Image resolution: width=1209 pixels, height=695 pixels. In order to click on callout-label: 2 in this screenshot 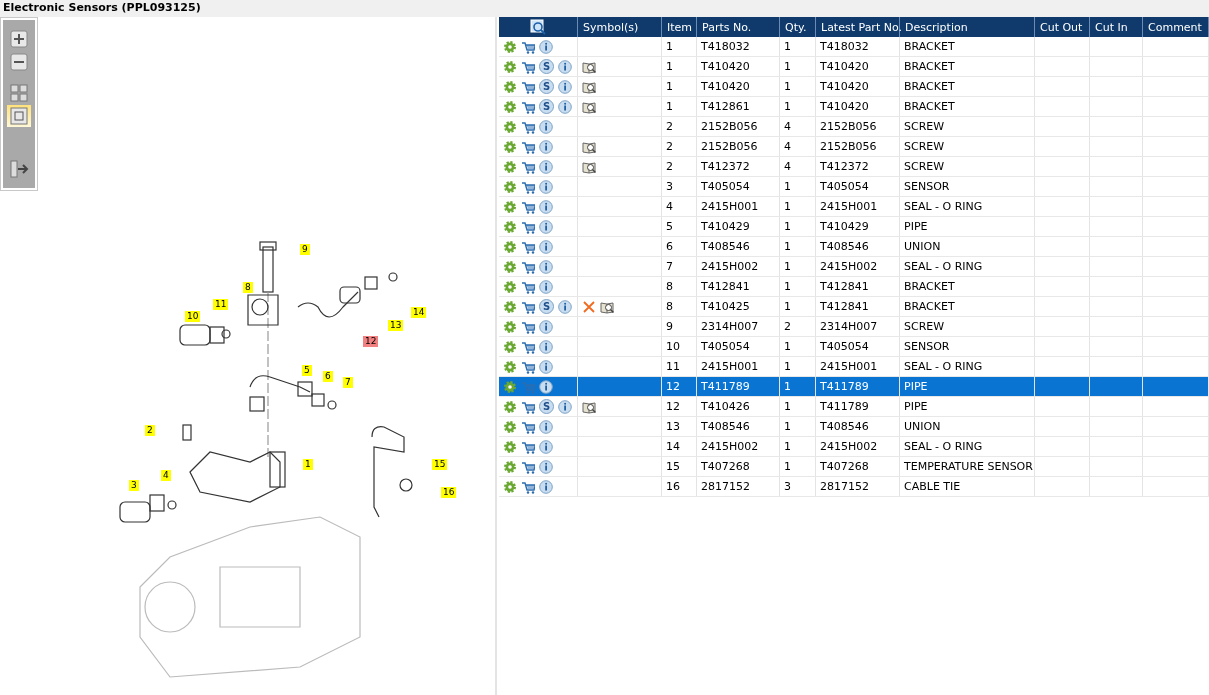, I will do `click(150, 430)`.